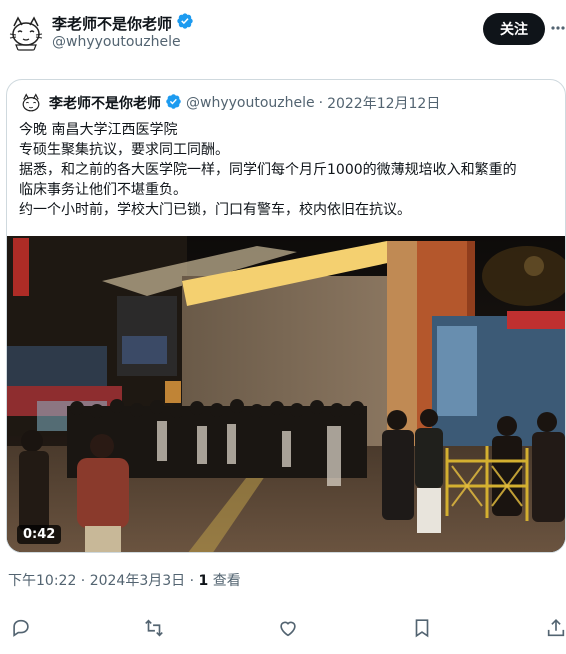 This screenshot has width=566, height=654. Describe the element at coordinates (26, 32) in the screenshot. I see `avatar` at that location.